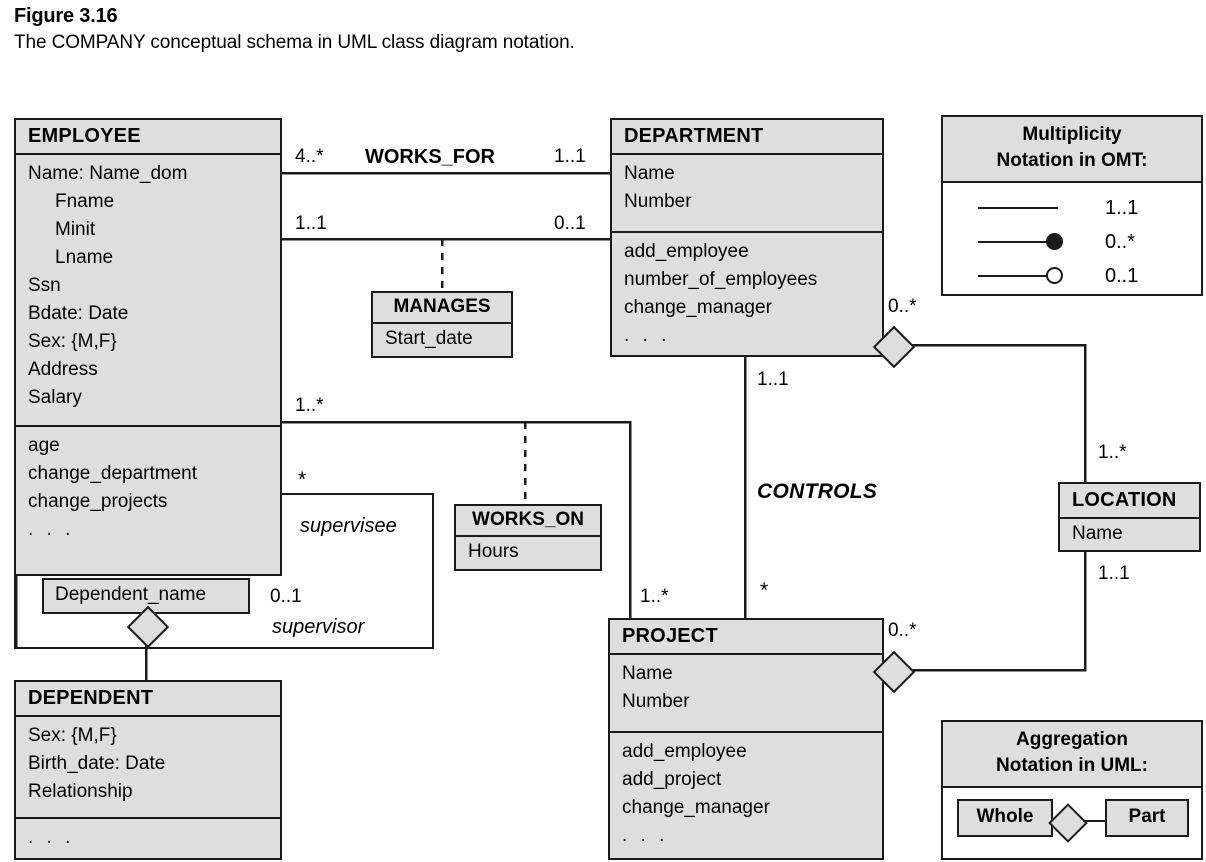 Image resolution: width=1206 pixels, height=862 pixels. What do you see at coordinates (80, 791) in the screenshot?
I see `attribute: Relationship` at bounding box center [80, 791].